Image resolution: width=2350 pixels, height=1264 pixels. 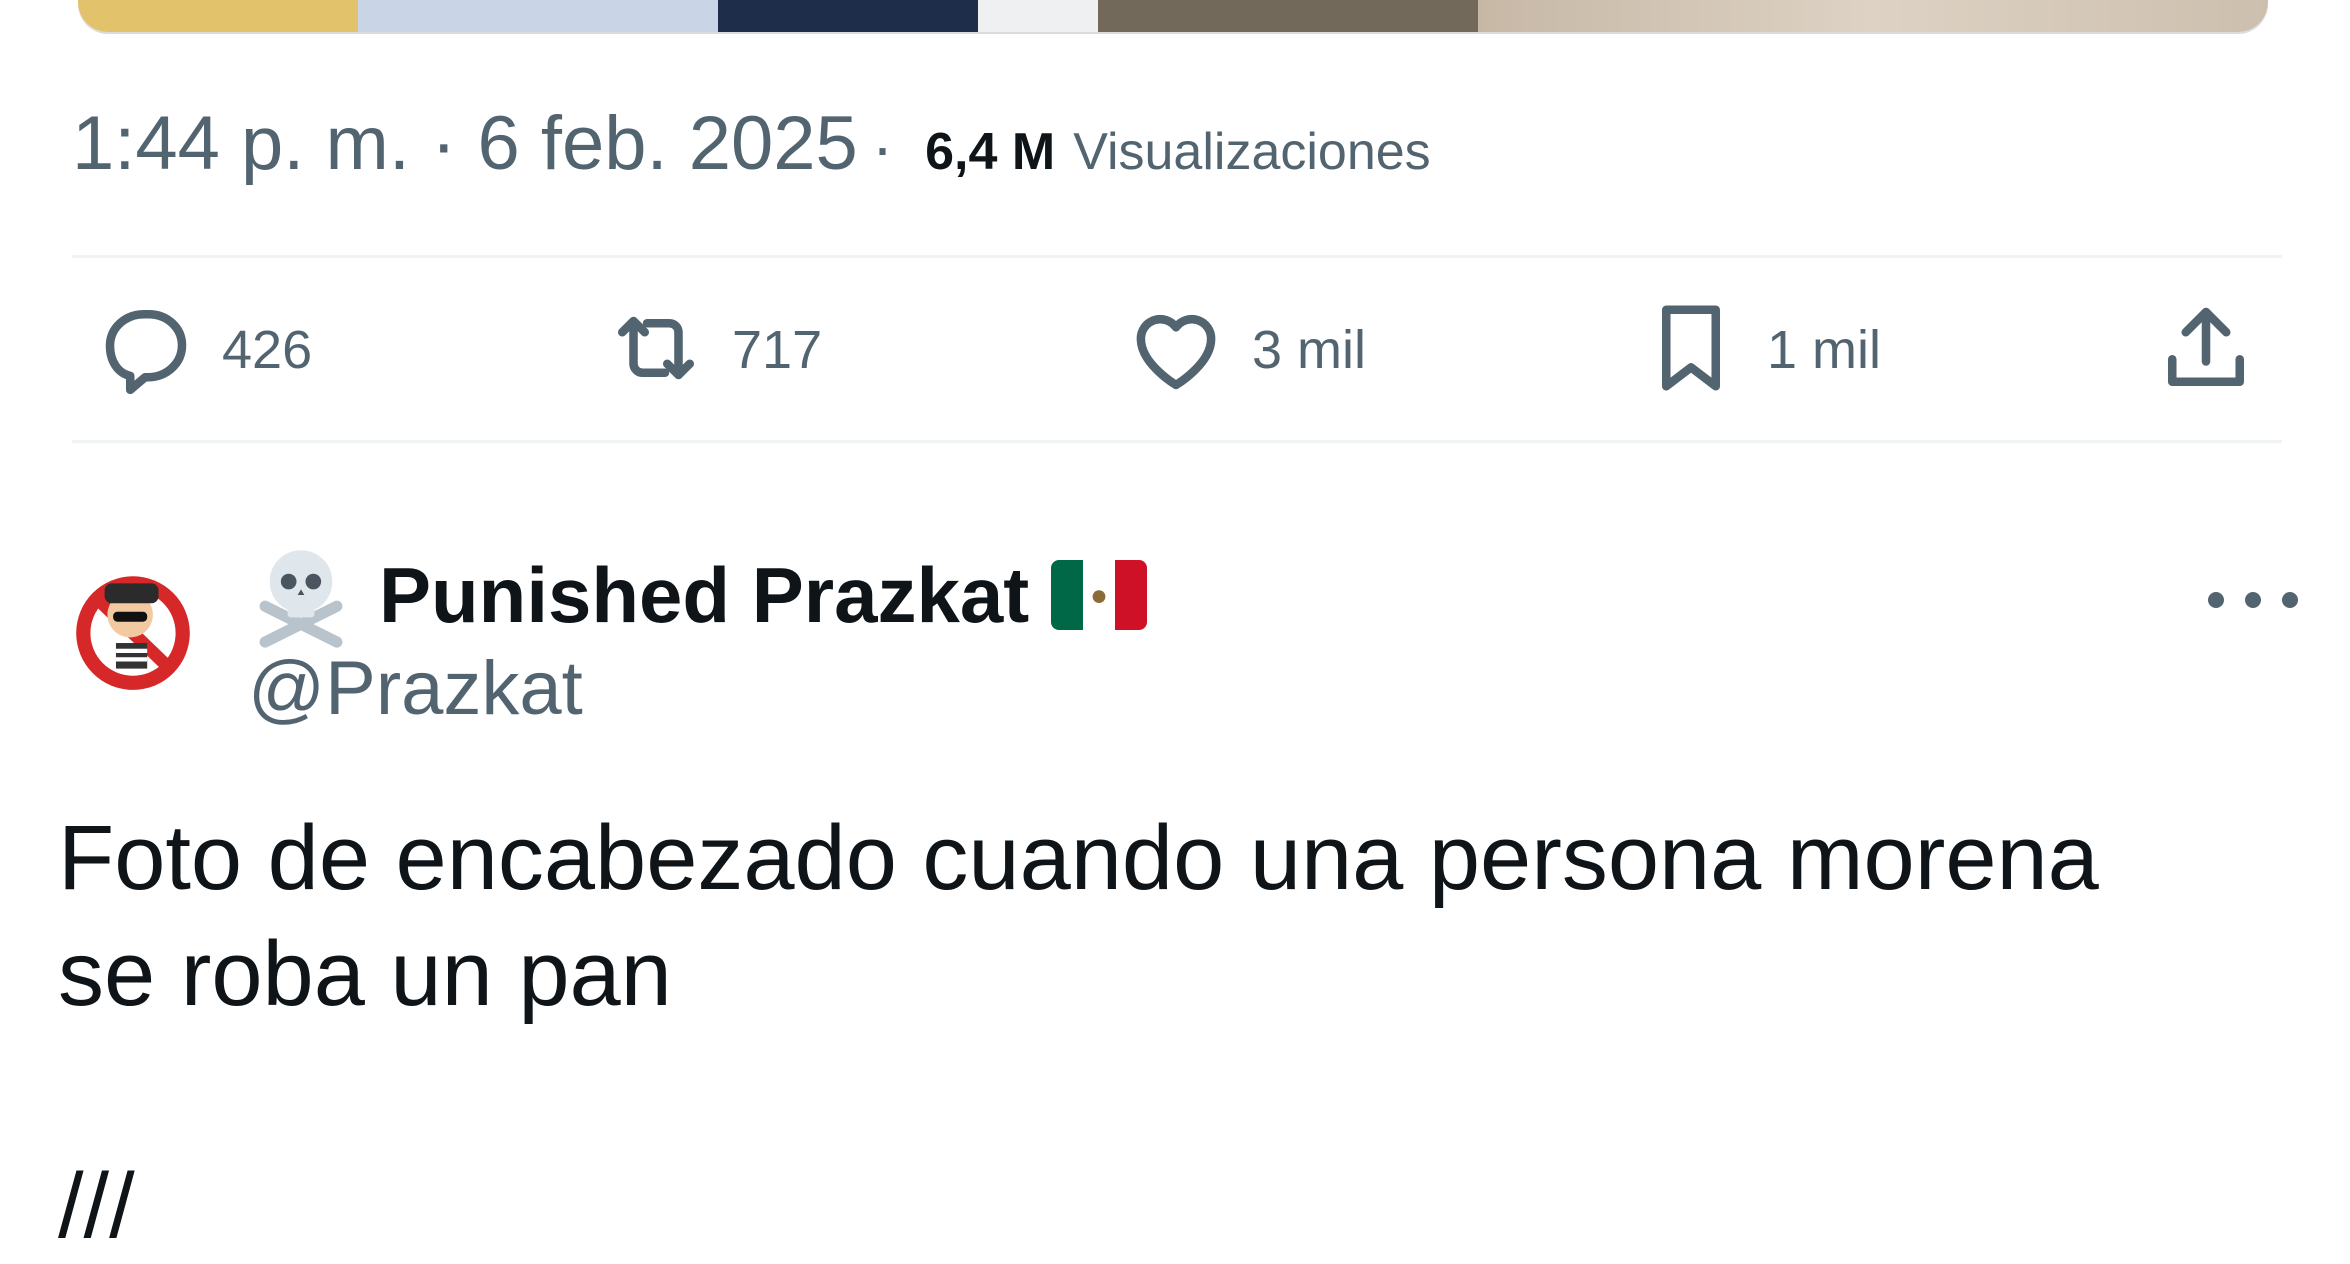 What do you see at coordinates (712, 350) in the screenshot?
I see `retweet-button: 717` at bounding box center [712, 350].